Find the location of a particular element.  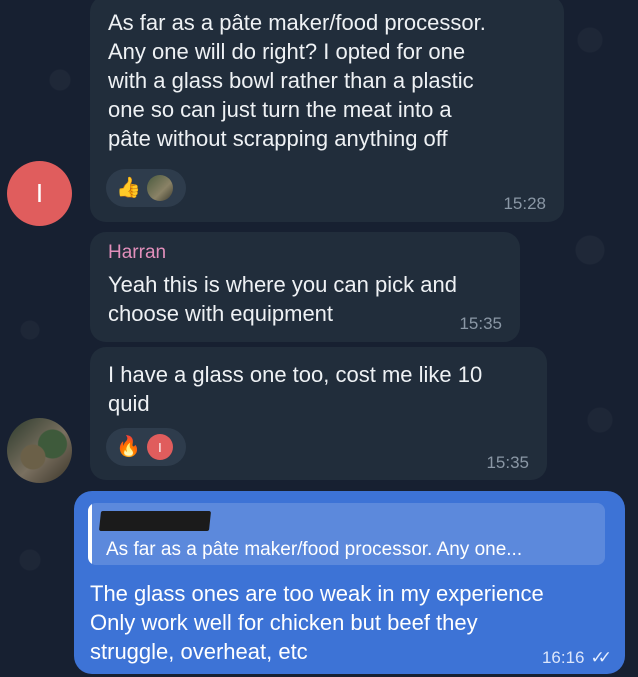

message-time: 16:16 ✓✓ is located at coordinates (576, 658).